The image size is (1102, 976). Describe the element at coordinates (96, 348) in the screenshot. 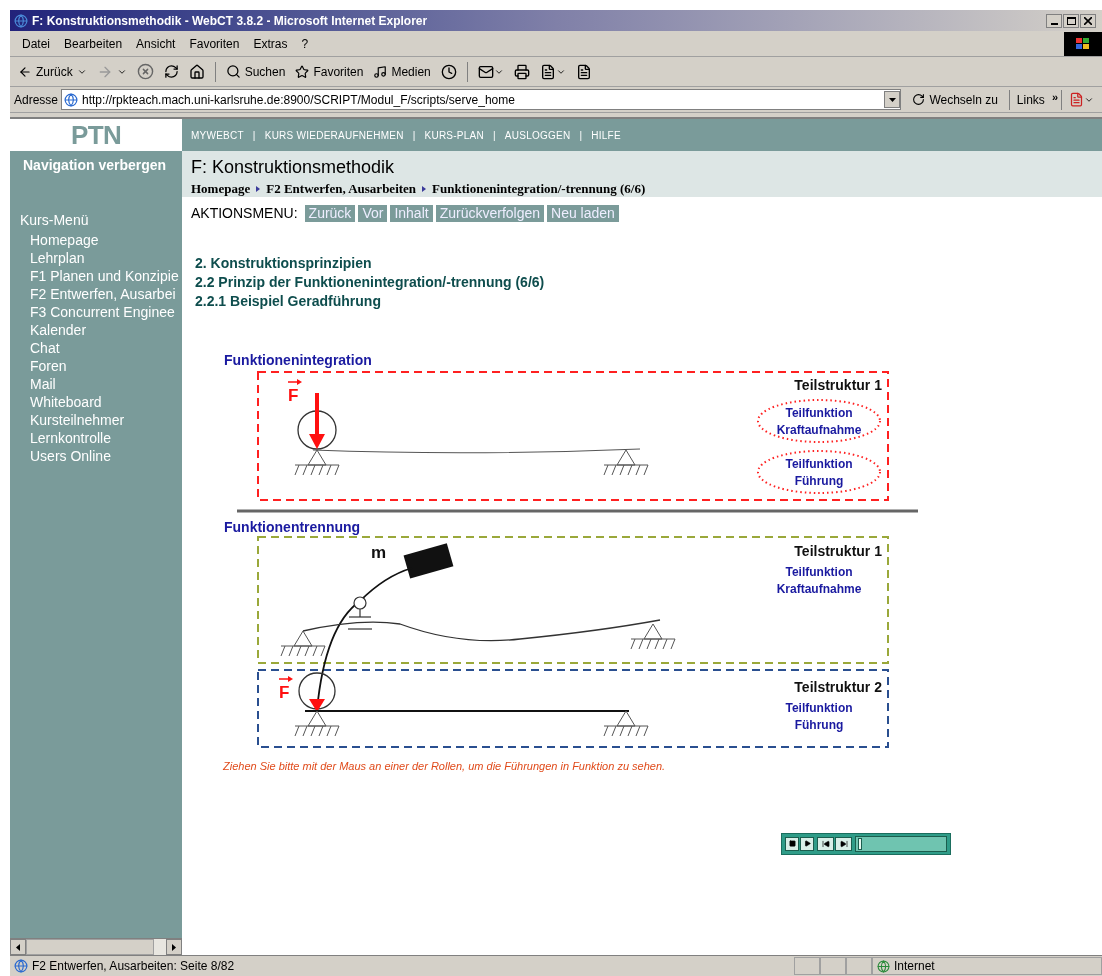

I see `sidebar-link: Chat` at that location.